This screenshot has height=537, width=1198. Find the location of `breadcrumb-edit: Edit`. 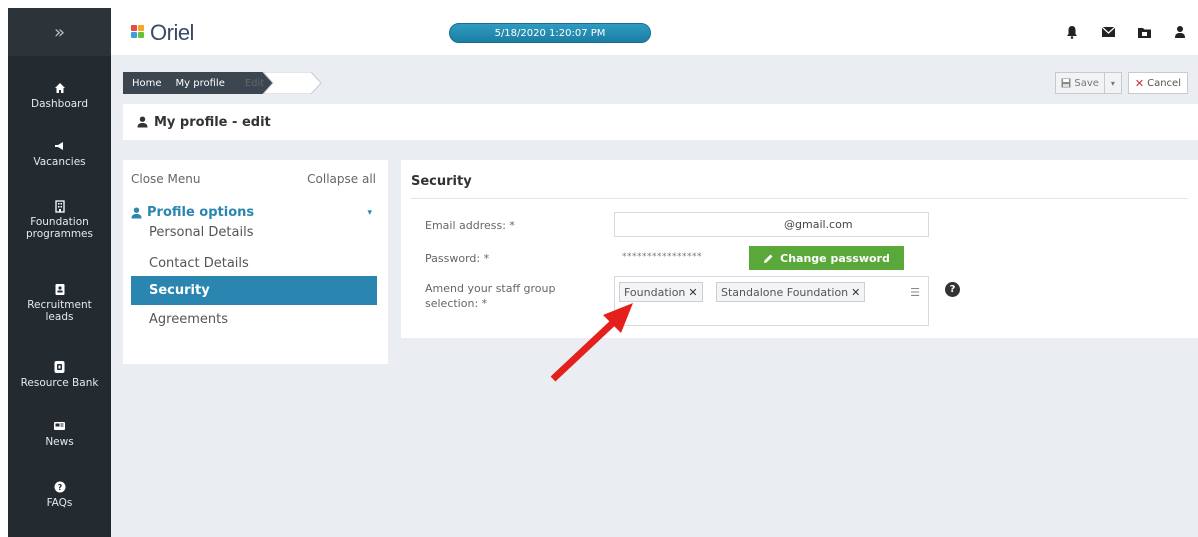

breadcrumb-edit: Edit is located at coordinates (254, 83).